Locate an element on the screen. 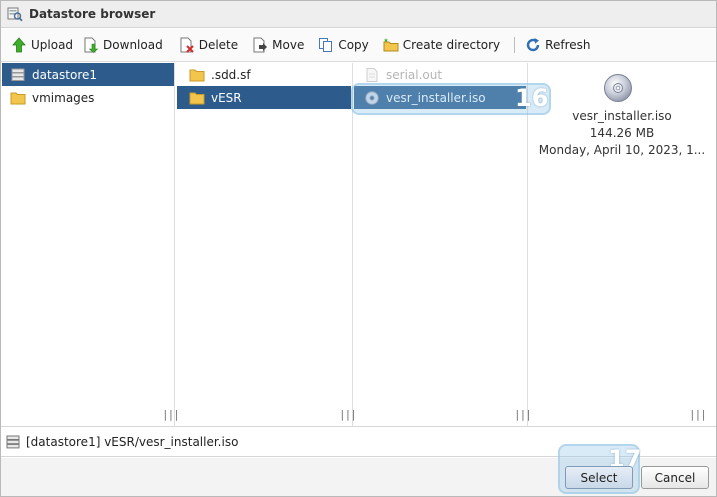 The image size is (717, 497). dialog-footer: 17 Select Cancel is located at coordinates (358, 470).